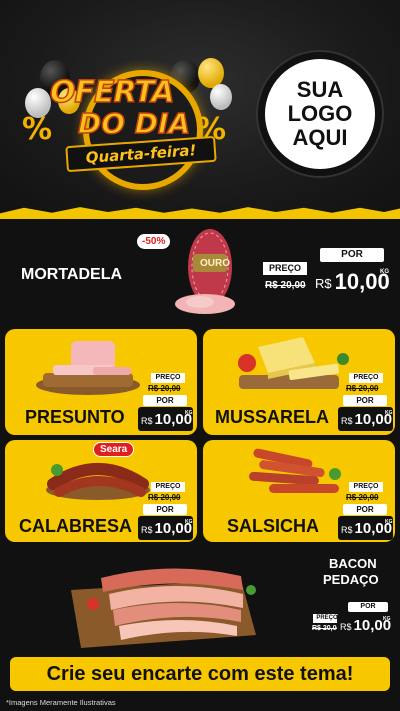 The height and width of the screenshot is (711, 400). Describe the element at coordinates (76, 526) in the screenshot. I see `product-name: CALABRESA` at that location.